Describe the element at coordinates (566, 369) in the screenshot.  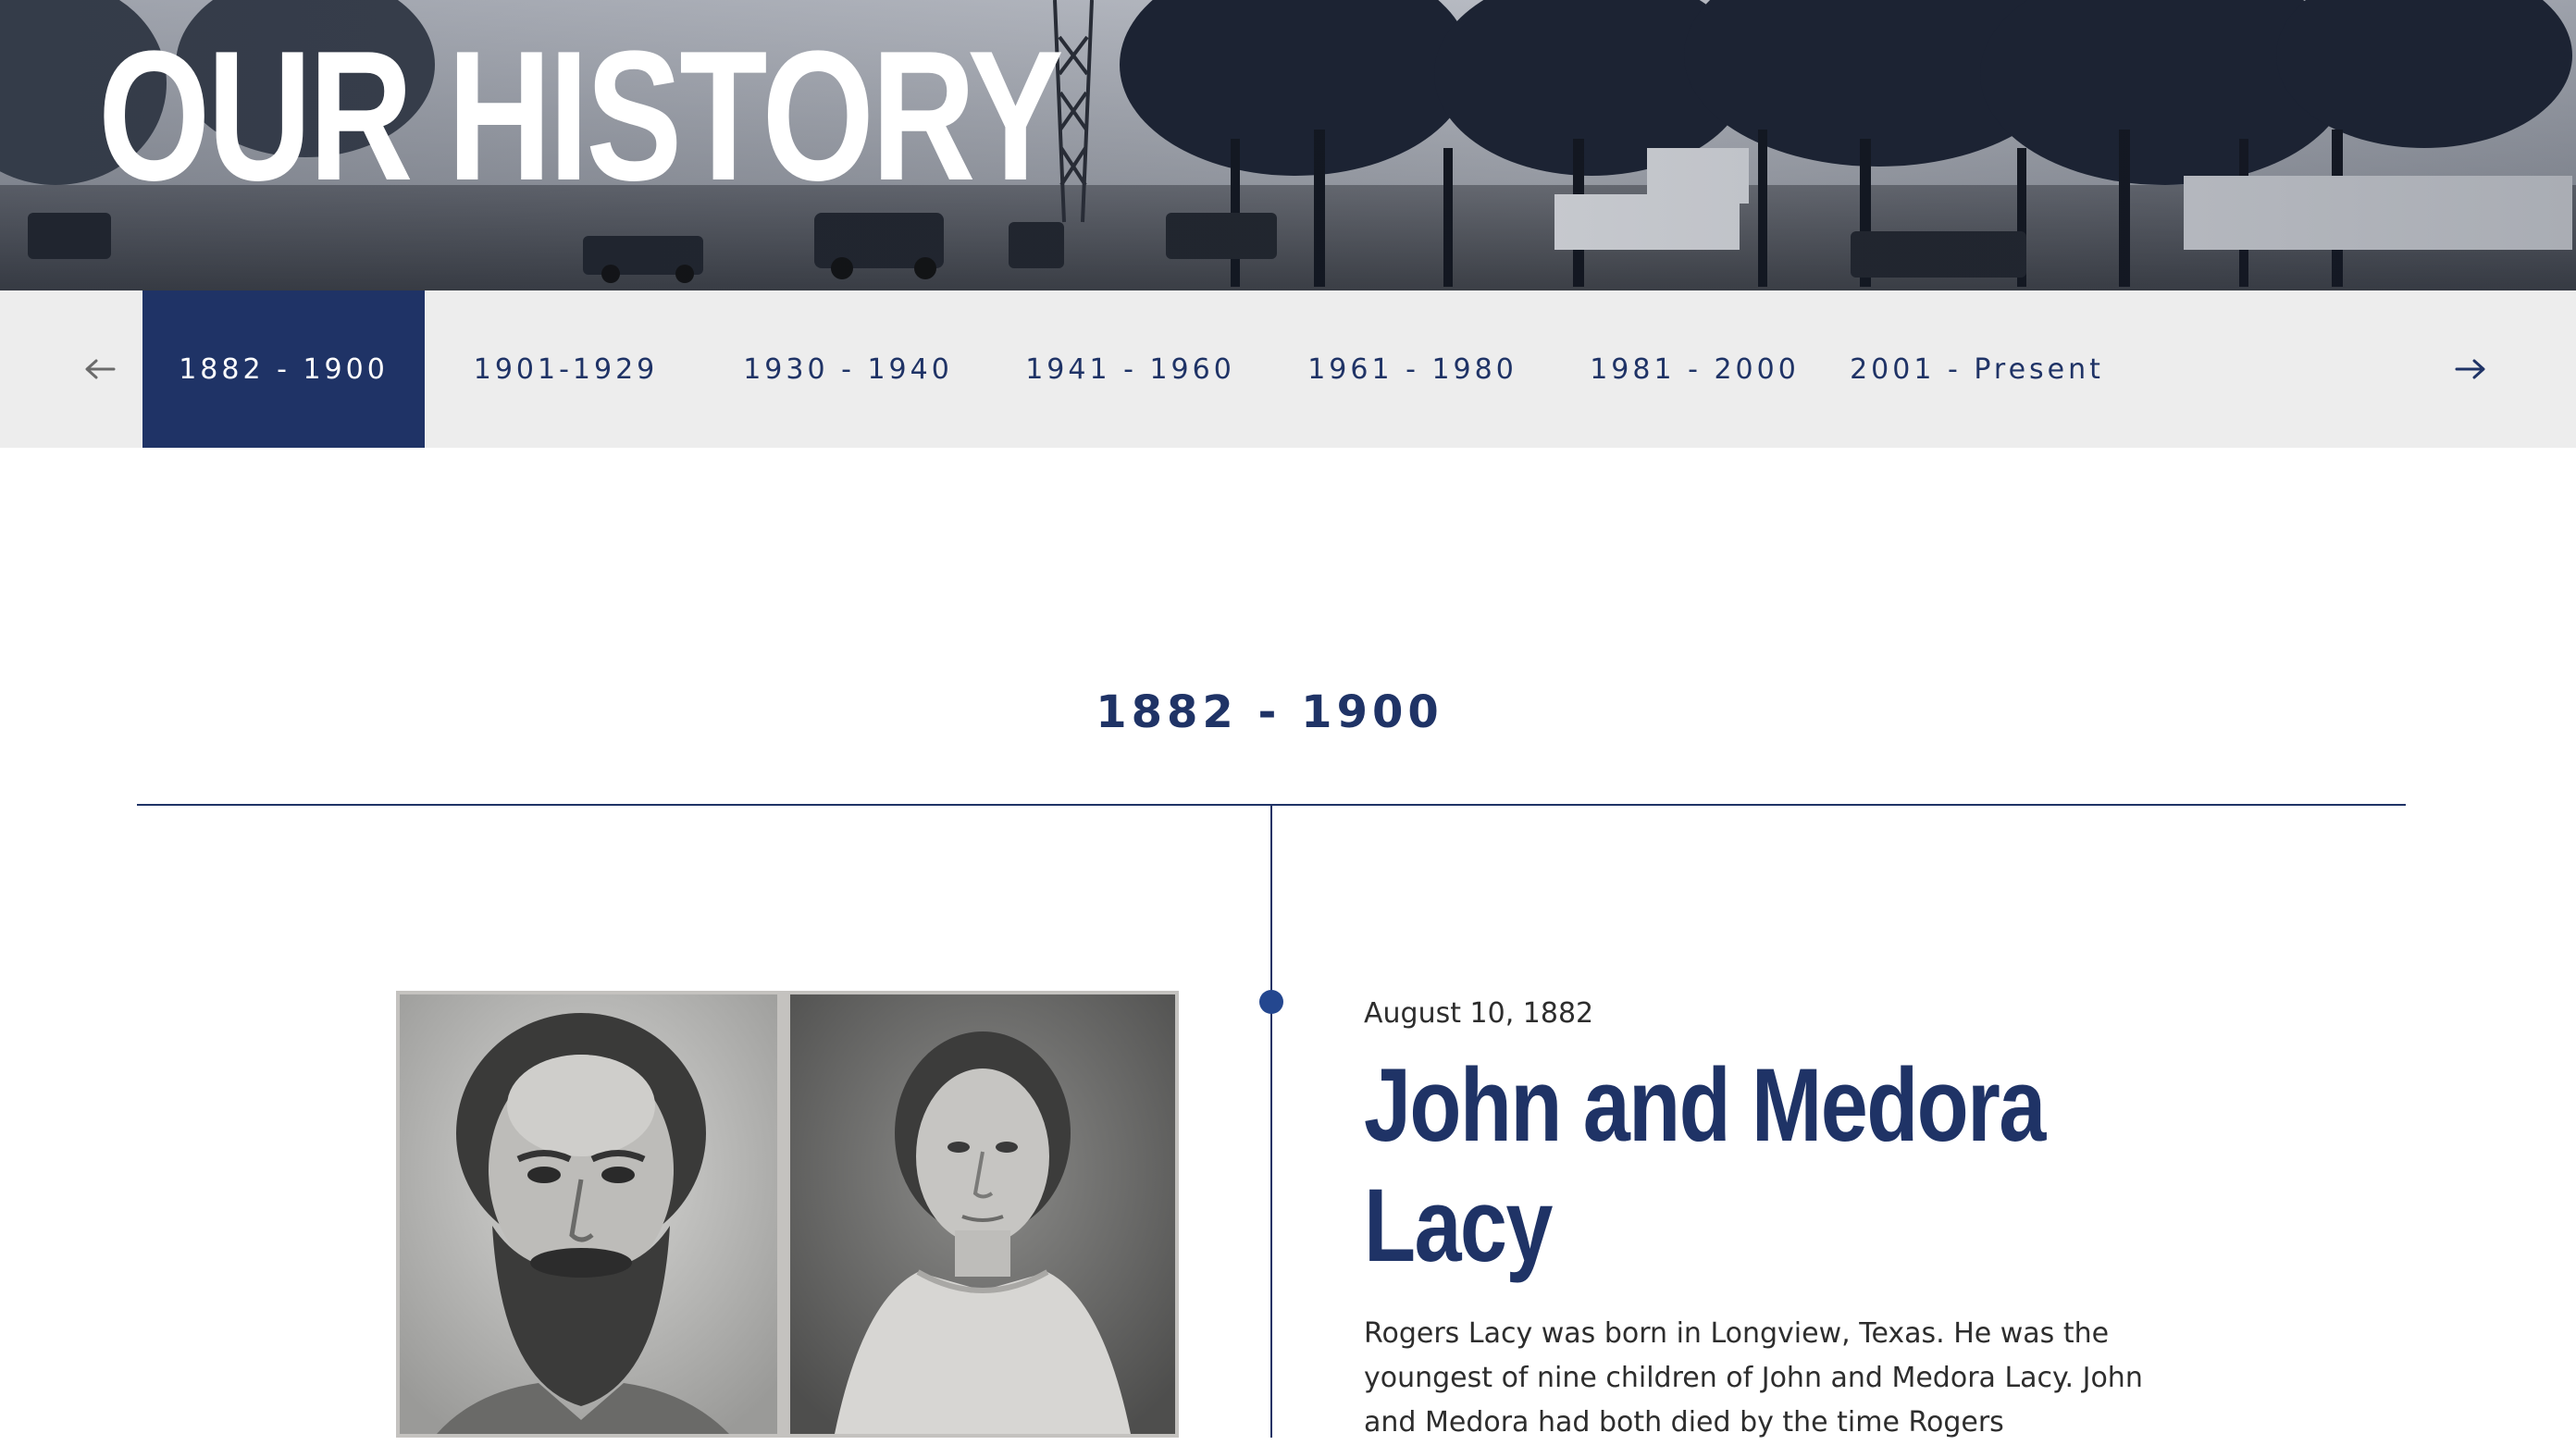
I see `tab-era-1901-1929: 1901-1929` at that location.